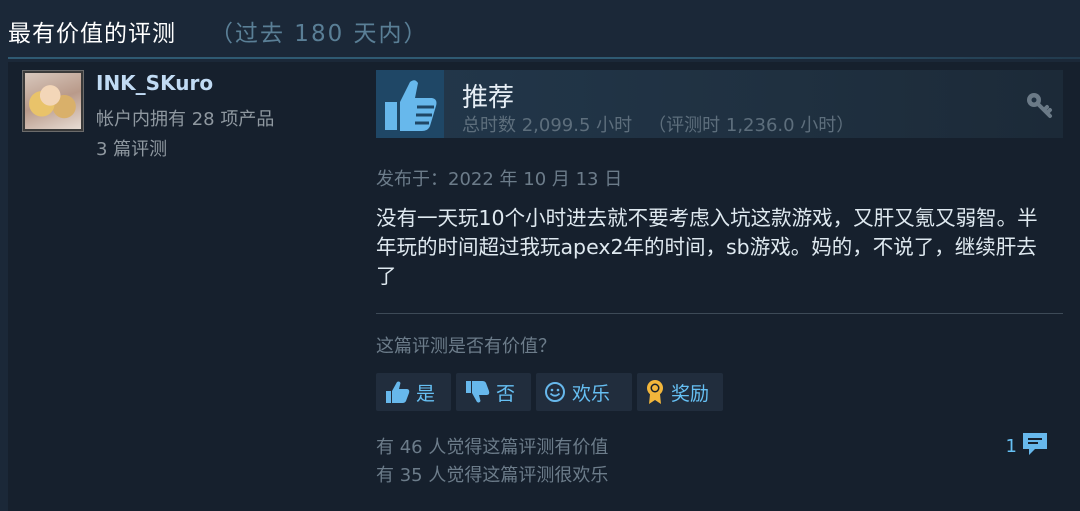  What do you see at coordinates (92, 34) in the screenshot?
I see `section-title: 最有价值的评测` at bounding box center [92, 34].